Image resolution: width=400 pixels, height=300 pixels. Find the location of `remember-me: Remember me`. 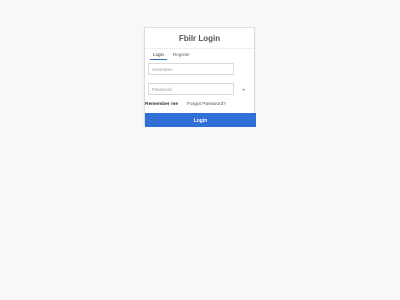

remember-me: Remember me is located at coordinates (161, 104).